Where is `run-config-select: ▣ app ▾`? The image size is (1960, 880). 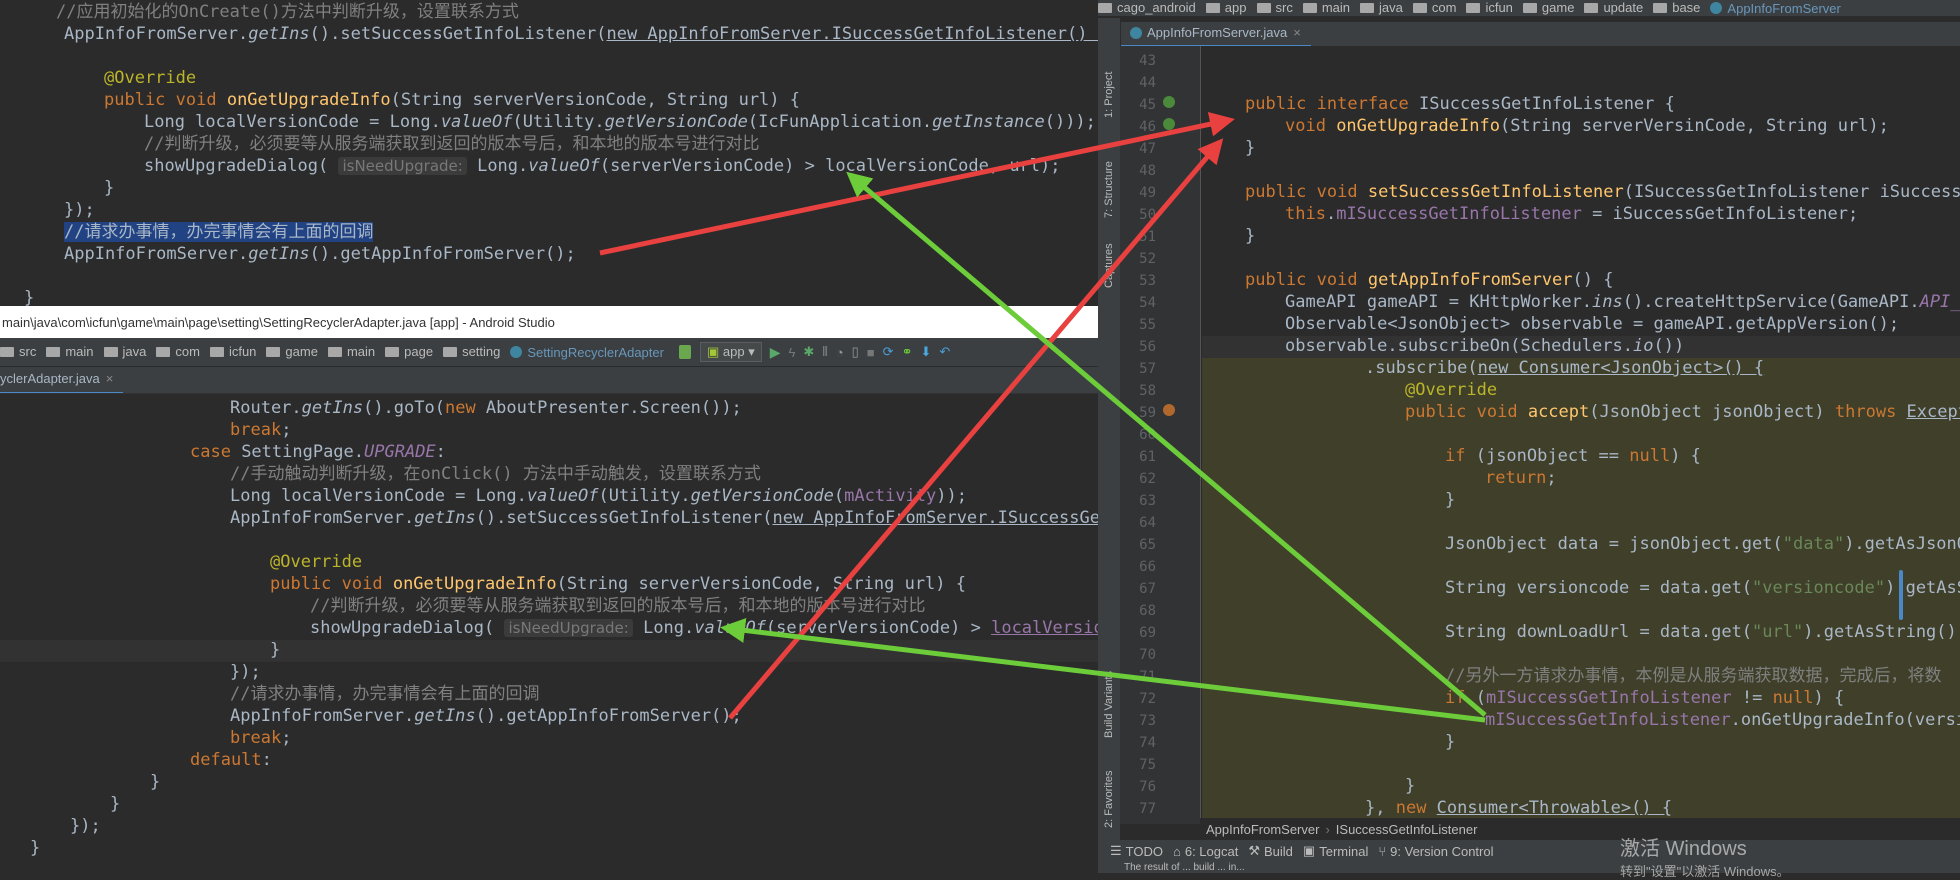
run-config-select: ▣ app ▾ is located at coordinates (730, 352).